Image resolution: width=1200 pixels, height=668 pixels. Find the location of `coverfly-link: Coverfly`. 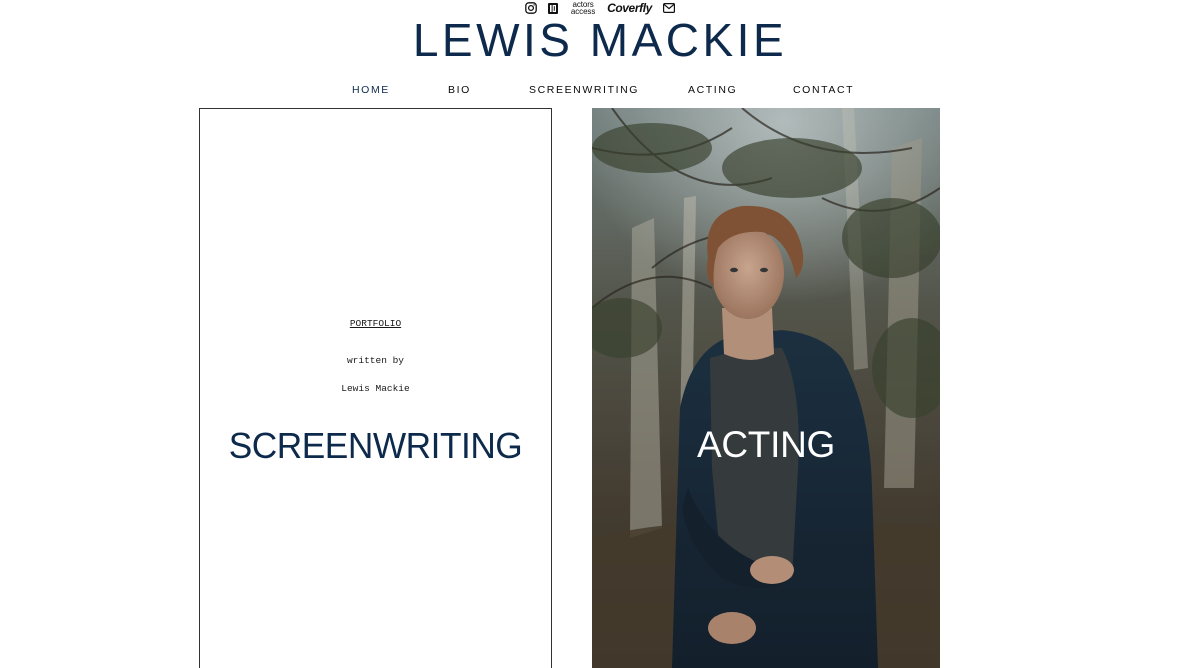

coverfly-link: Coverfly is located at coordinates (629, 8).